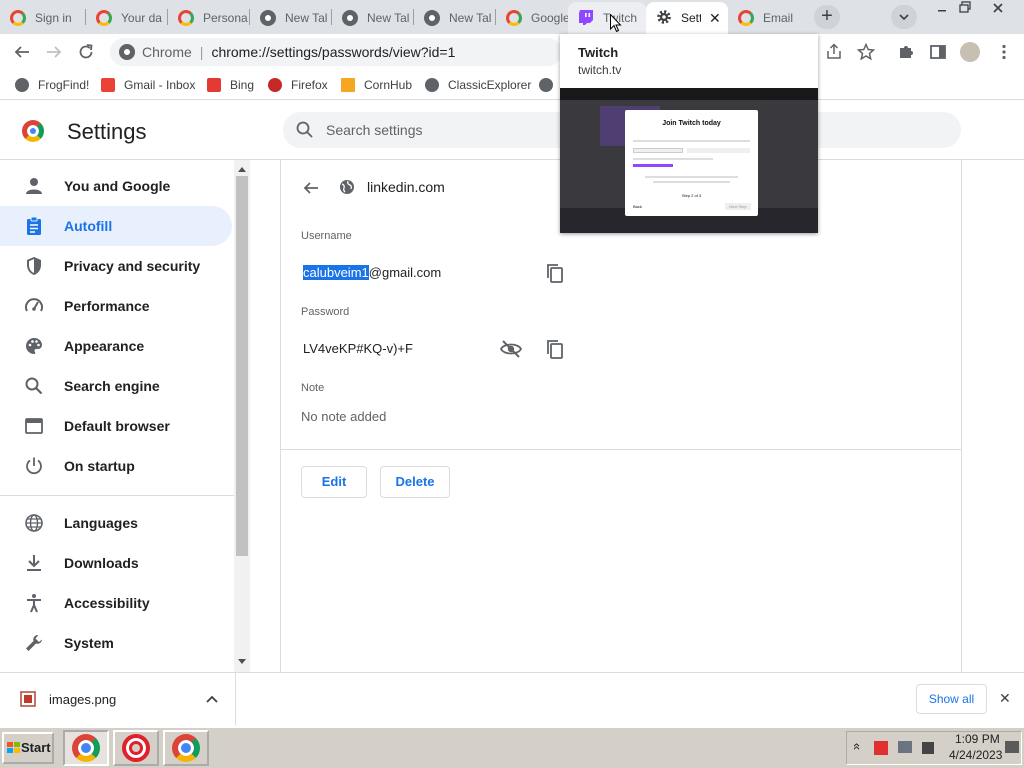 The height and width of the screenshot is (768, 1024). Describe the element at coordinates (34, 563) in the screenshot. I see `download-icon` at that location.